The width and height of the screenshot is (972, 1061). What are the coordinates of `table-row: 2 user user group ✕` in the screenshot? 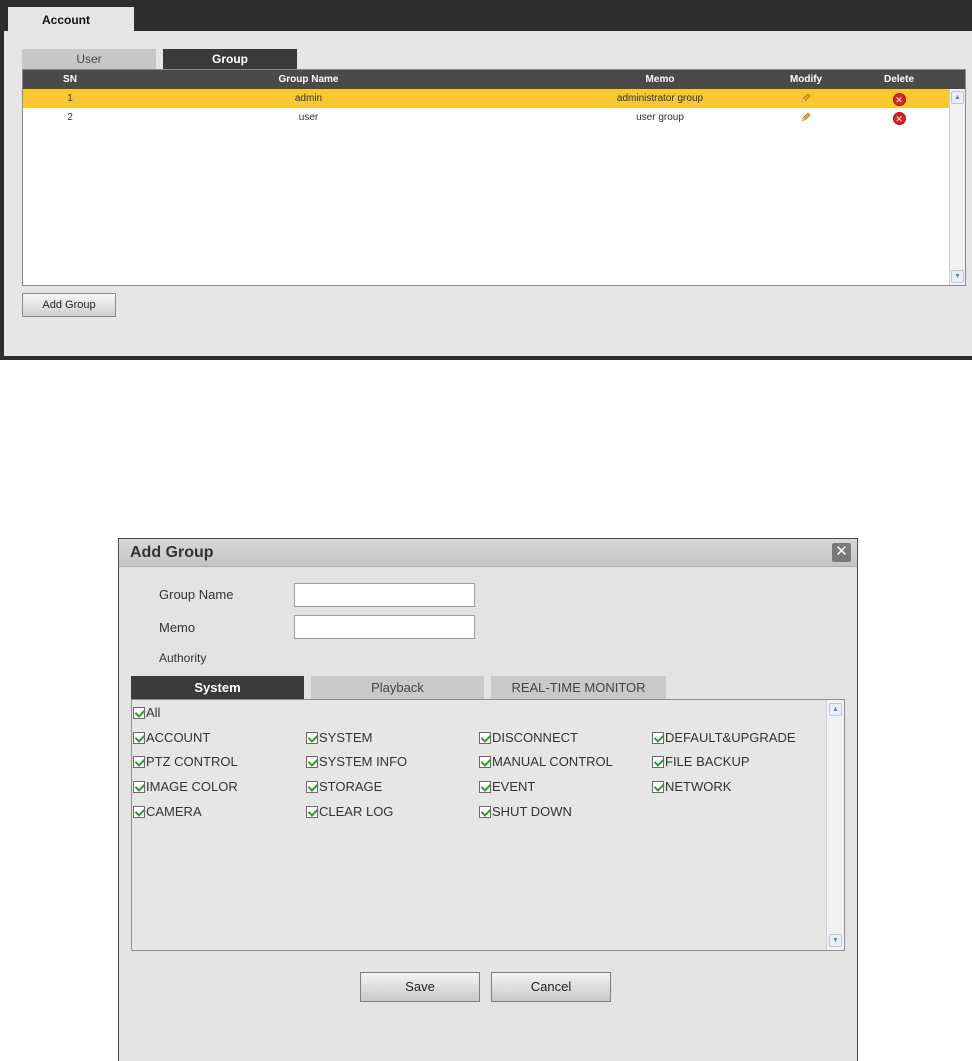 It's located at (494, 117).